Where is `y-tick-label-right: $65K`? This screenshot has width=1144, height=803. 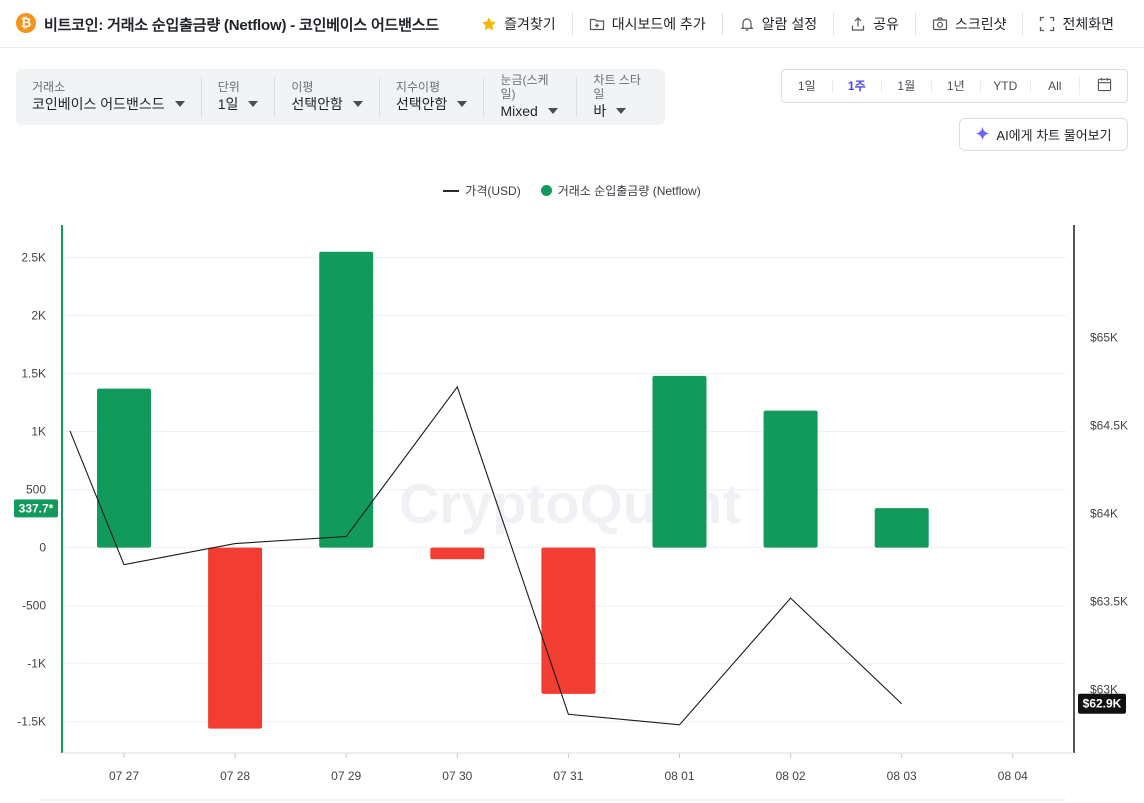 y-tick-label-right: $65K is located at coordinates (1104, 338).